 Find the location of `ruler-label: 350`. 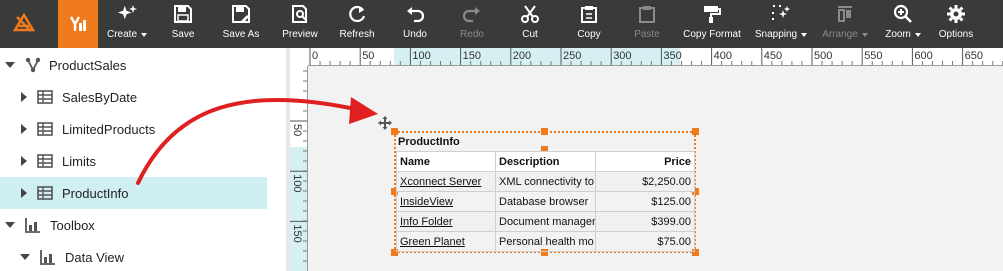

ruler-label: 350 is located at coordinates (672, 56).